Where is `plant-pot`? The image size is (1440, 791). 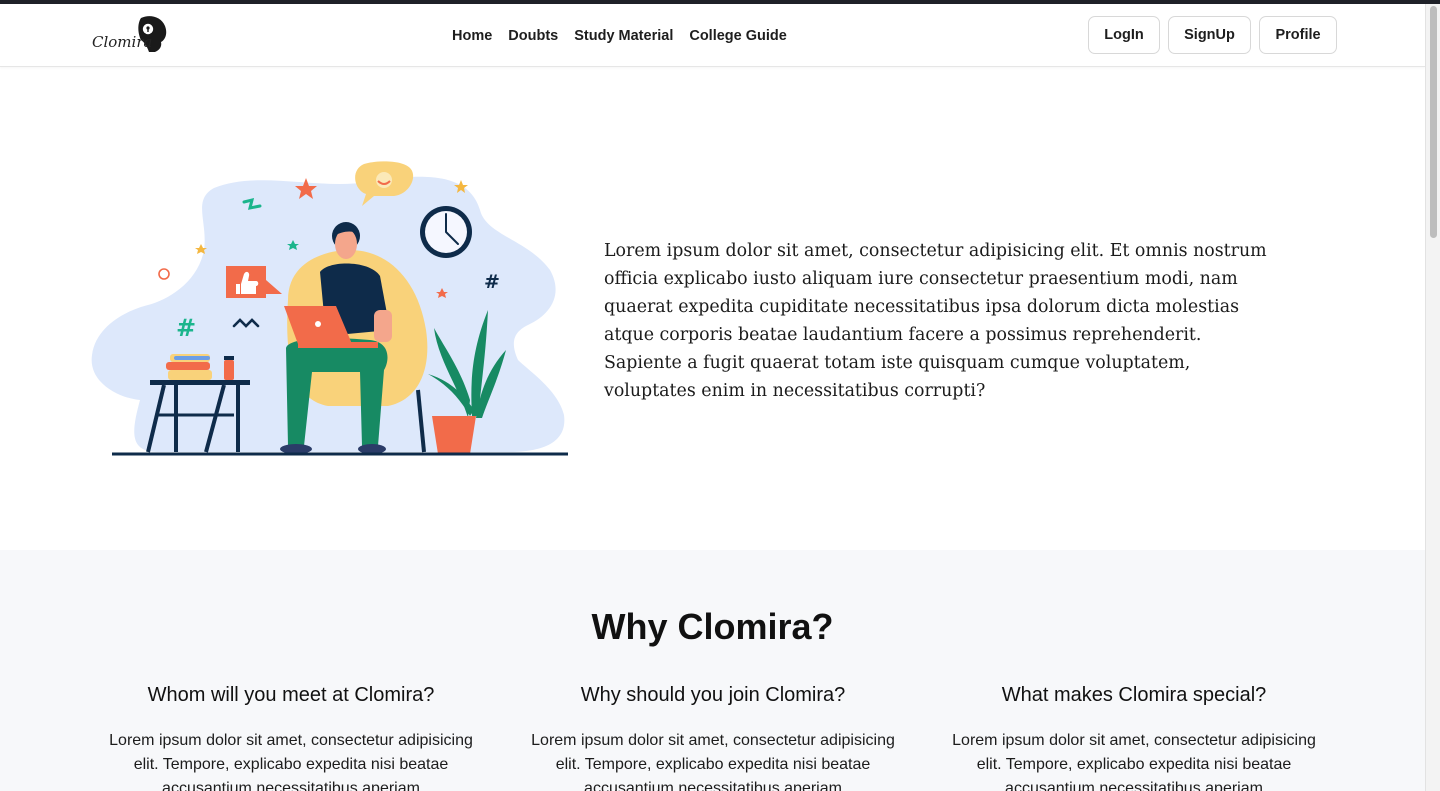 plant-pot is located at coordinates (454, 435).